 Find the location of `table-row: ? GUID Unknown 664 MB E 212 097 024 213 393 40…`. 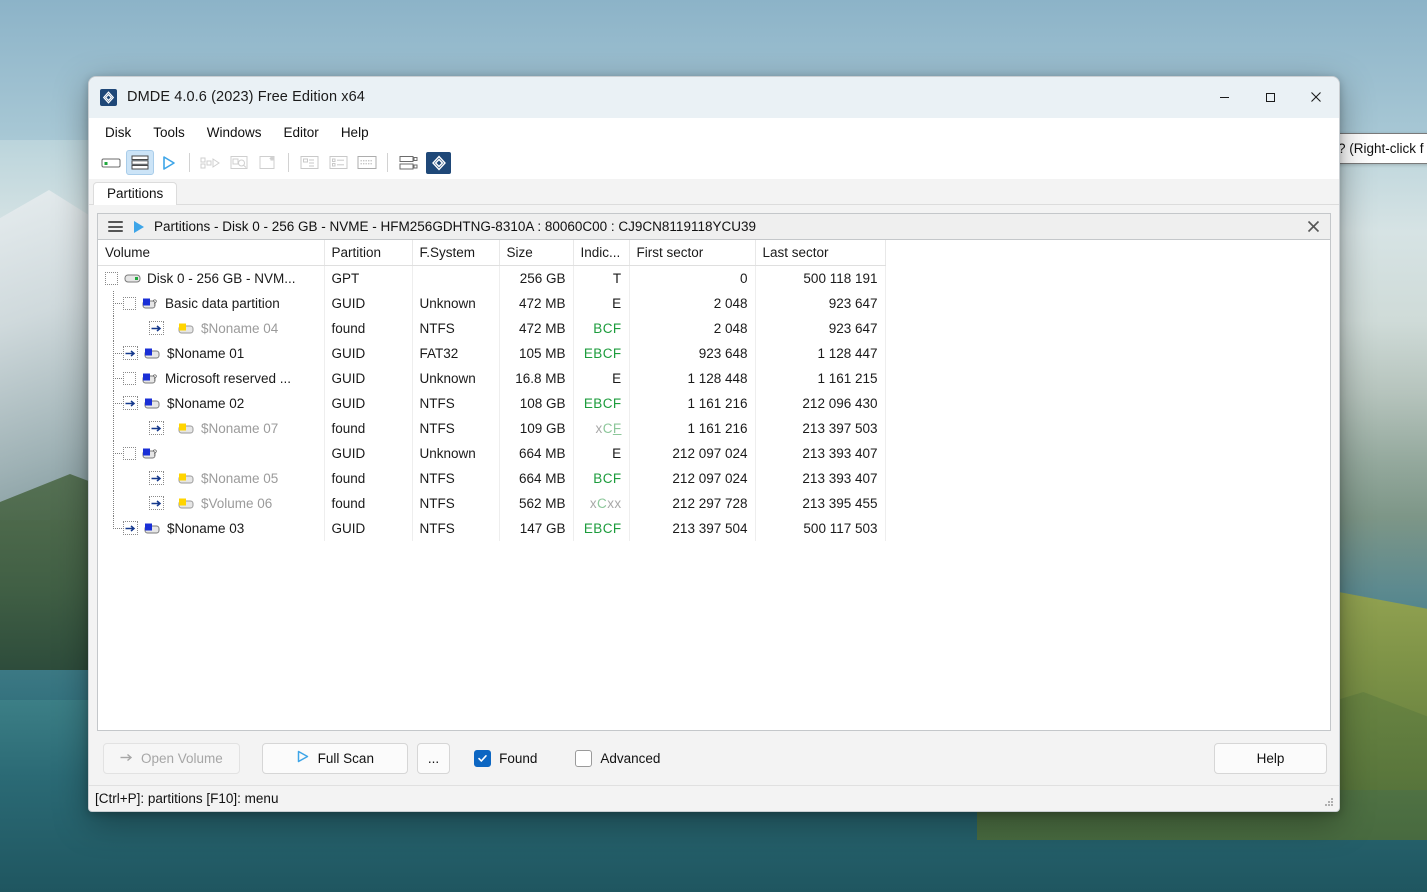

table-row: ? GUID Unknown 664 MB E 212 097 024 213 393 40… is located at coordinates (492, 453).